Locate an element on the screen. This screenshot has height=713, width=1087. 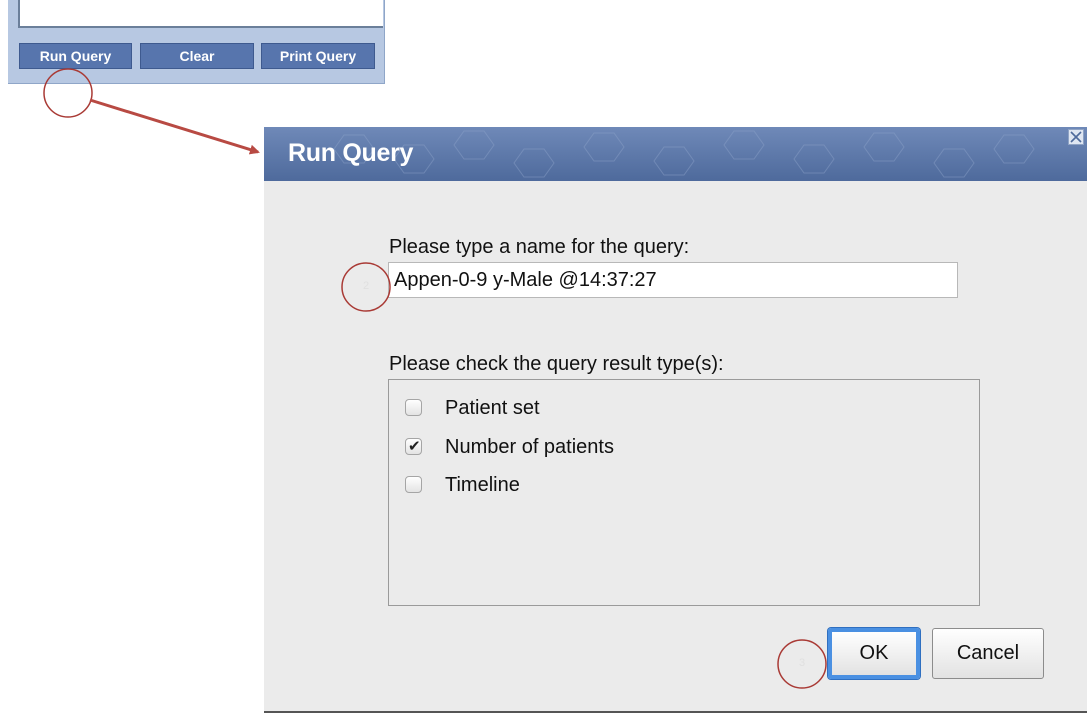
dialog-titlebar: Run Query is located at coordinates (675, 154).